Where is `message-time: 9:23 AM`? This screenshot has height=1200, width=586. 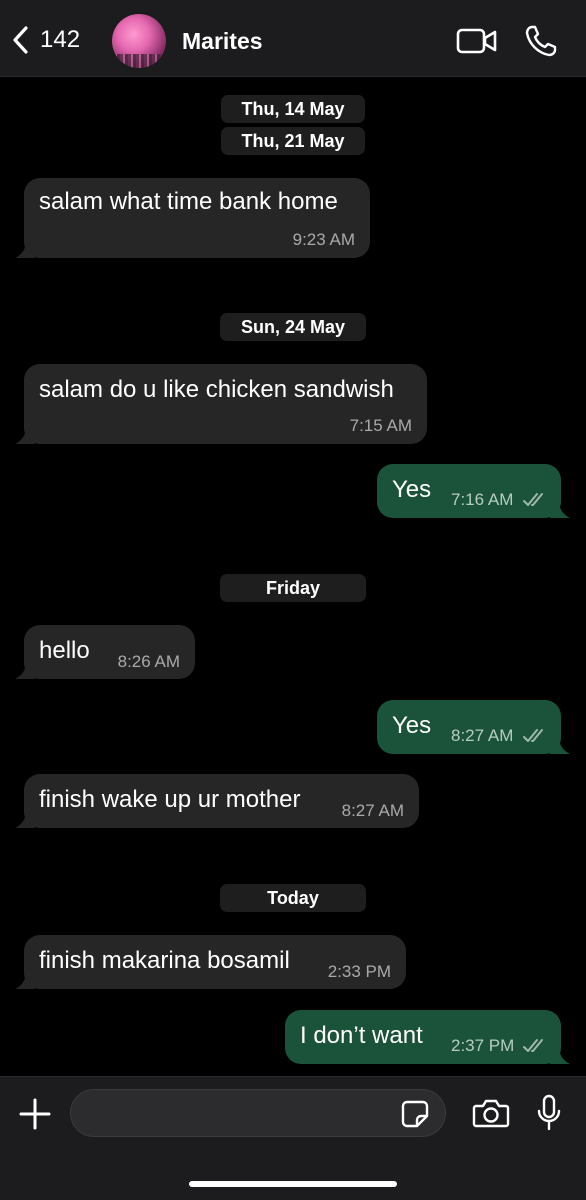 message-time: 9:23 AM is located at coordinates (323, 239).